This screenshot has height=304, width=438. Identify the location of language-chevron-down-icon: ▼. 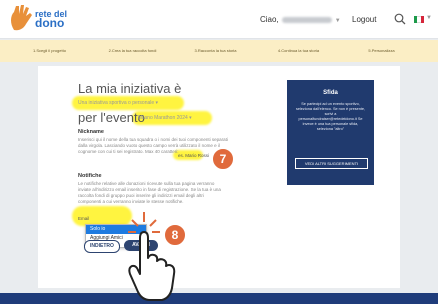
(429, 18).